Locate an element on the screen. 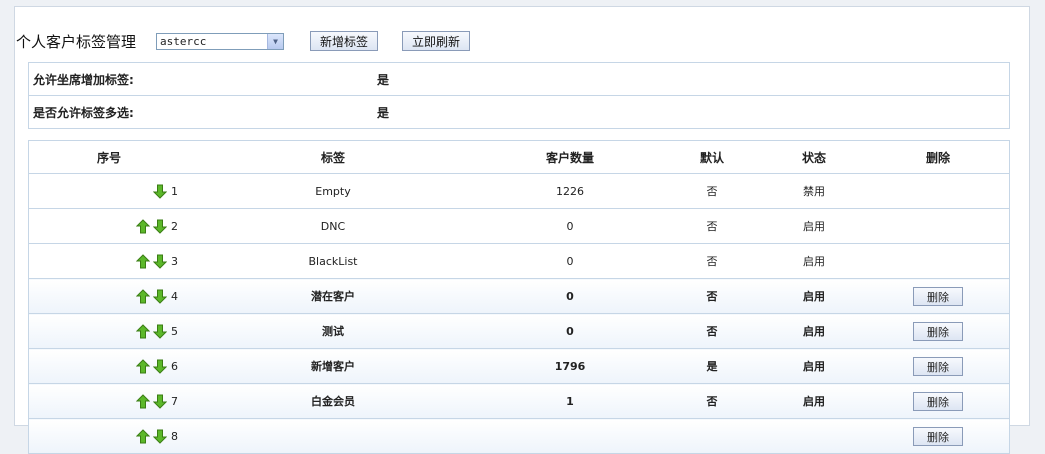  settings-row: 是否允许标签多选: 是 is located at coordinates (519, 112).